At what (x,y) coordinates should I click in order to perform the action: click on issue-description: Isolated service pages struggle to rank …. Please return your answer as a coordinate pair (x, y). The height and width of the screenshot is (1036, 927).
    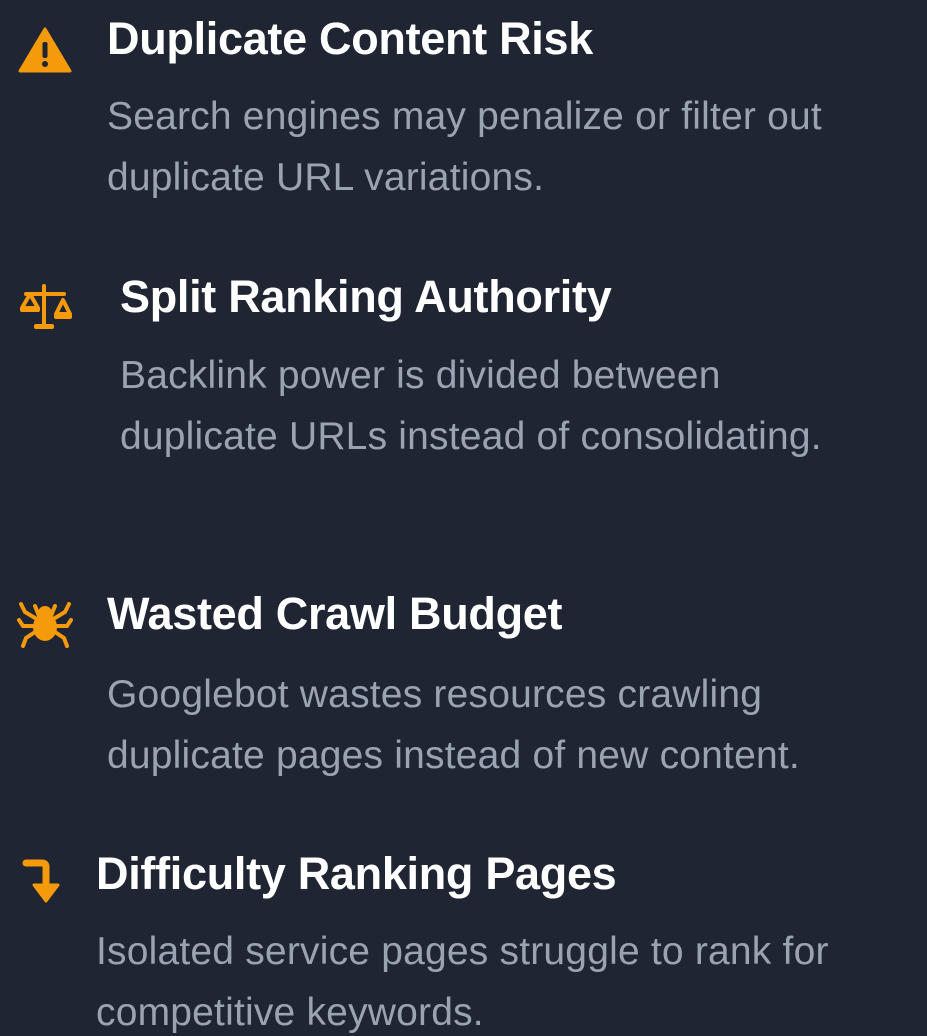
    Looking at the image, I should click on (462, 982).